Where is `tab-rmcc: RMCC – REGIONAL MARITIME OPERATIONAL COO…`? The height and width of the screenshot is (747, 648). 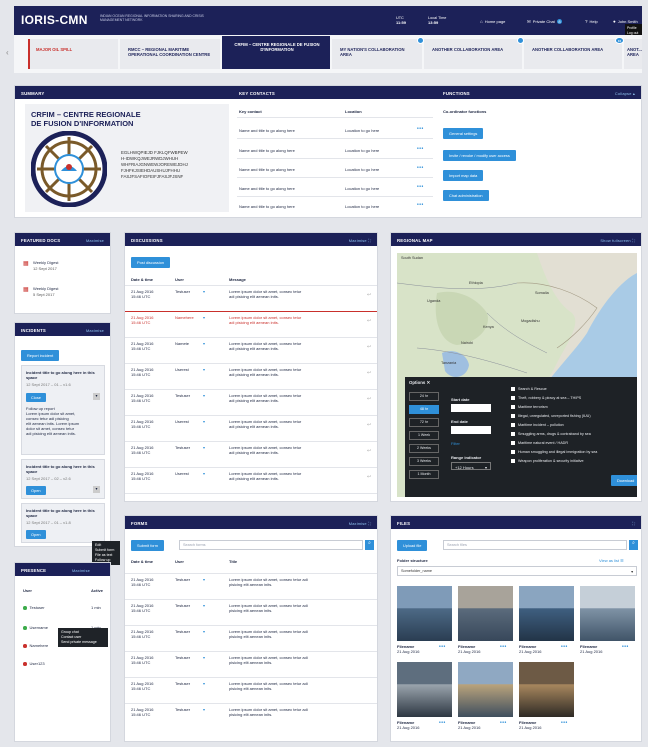
tab-rmcc: RMCC – REGIONAL MARITIME OPERATIONAL COO… is located at coordinates (170, 54).